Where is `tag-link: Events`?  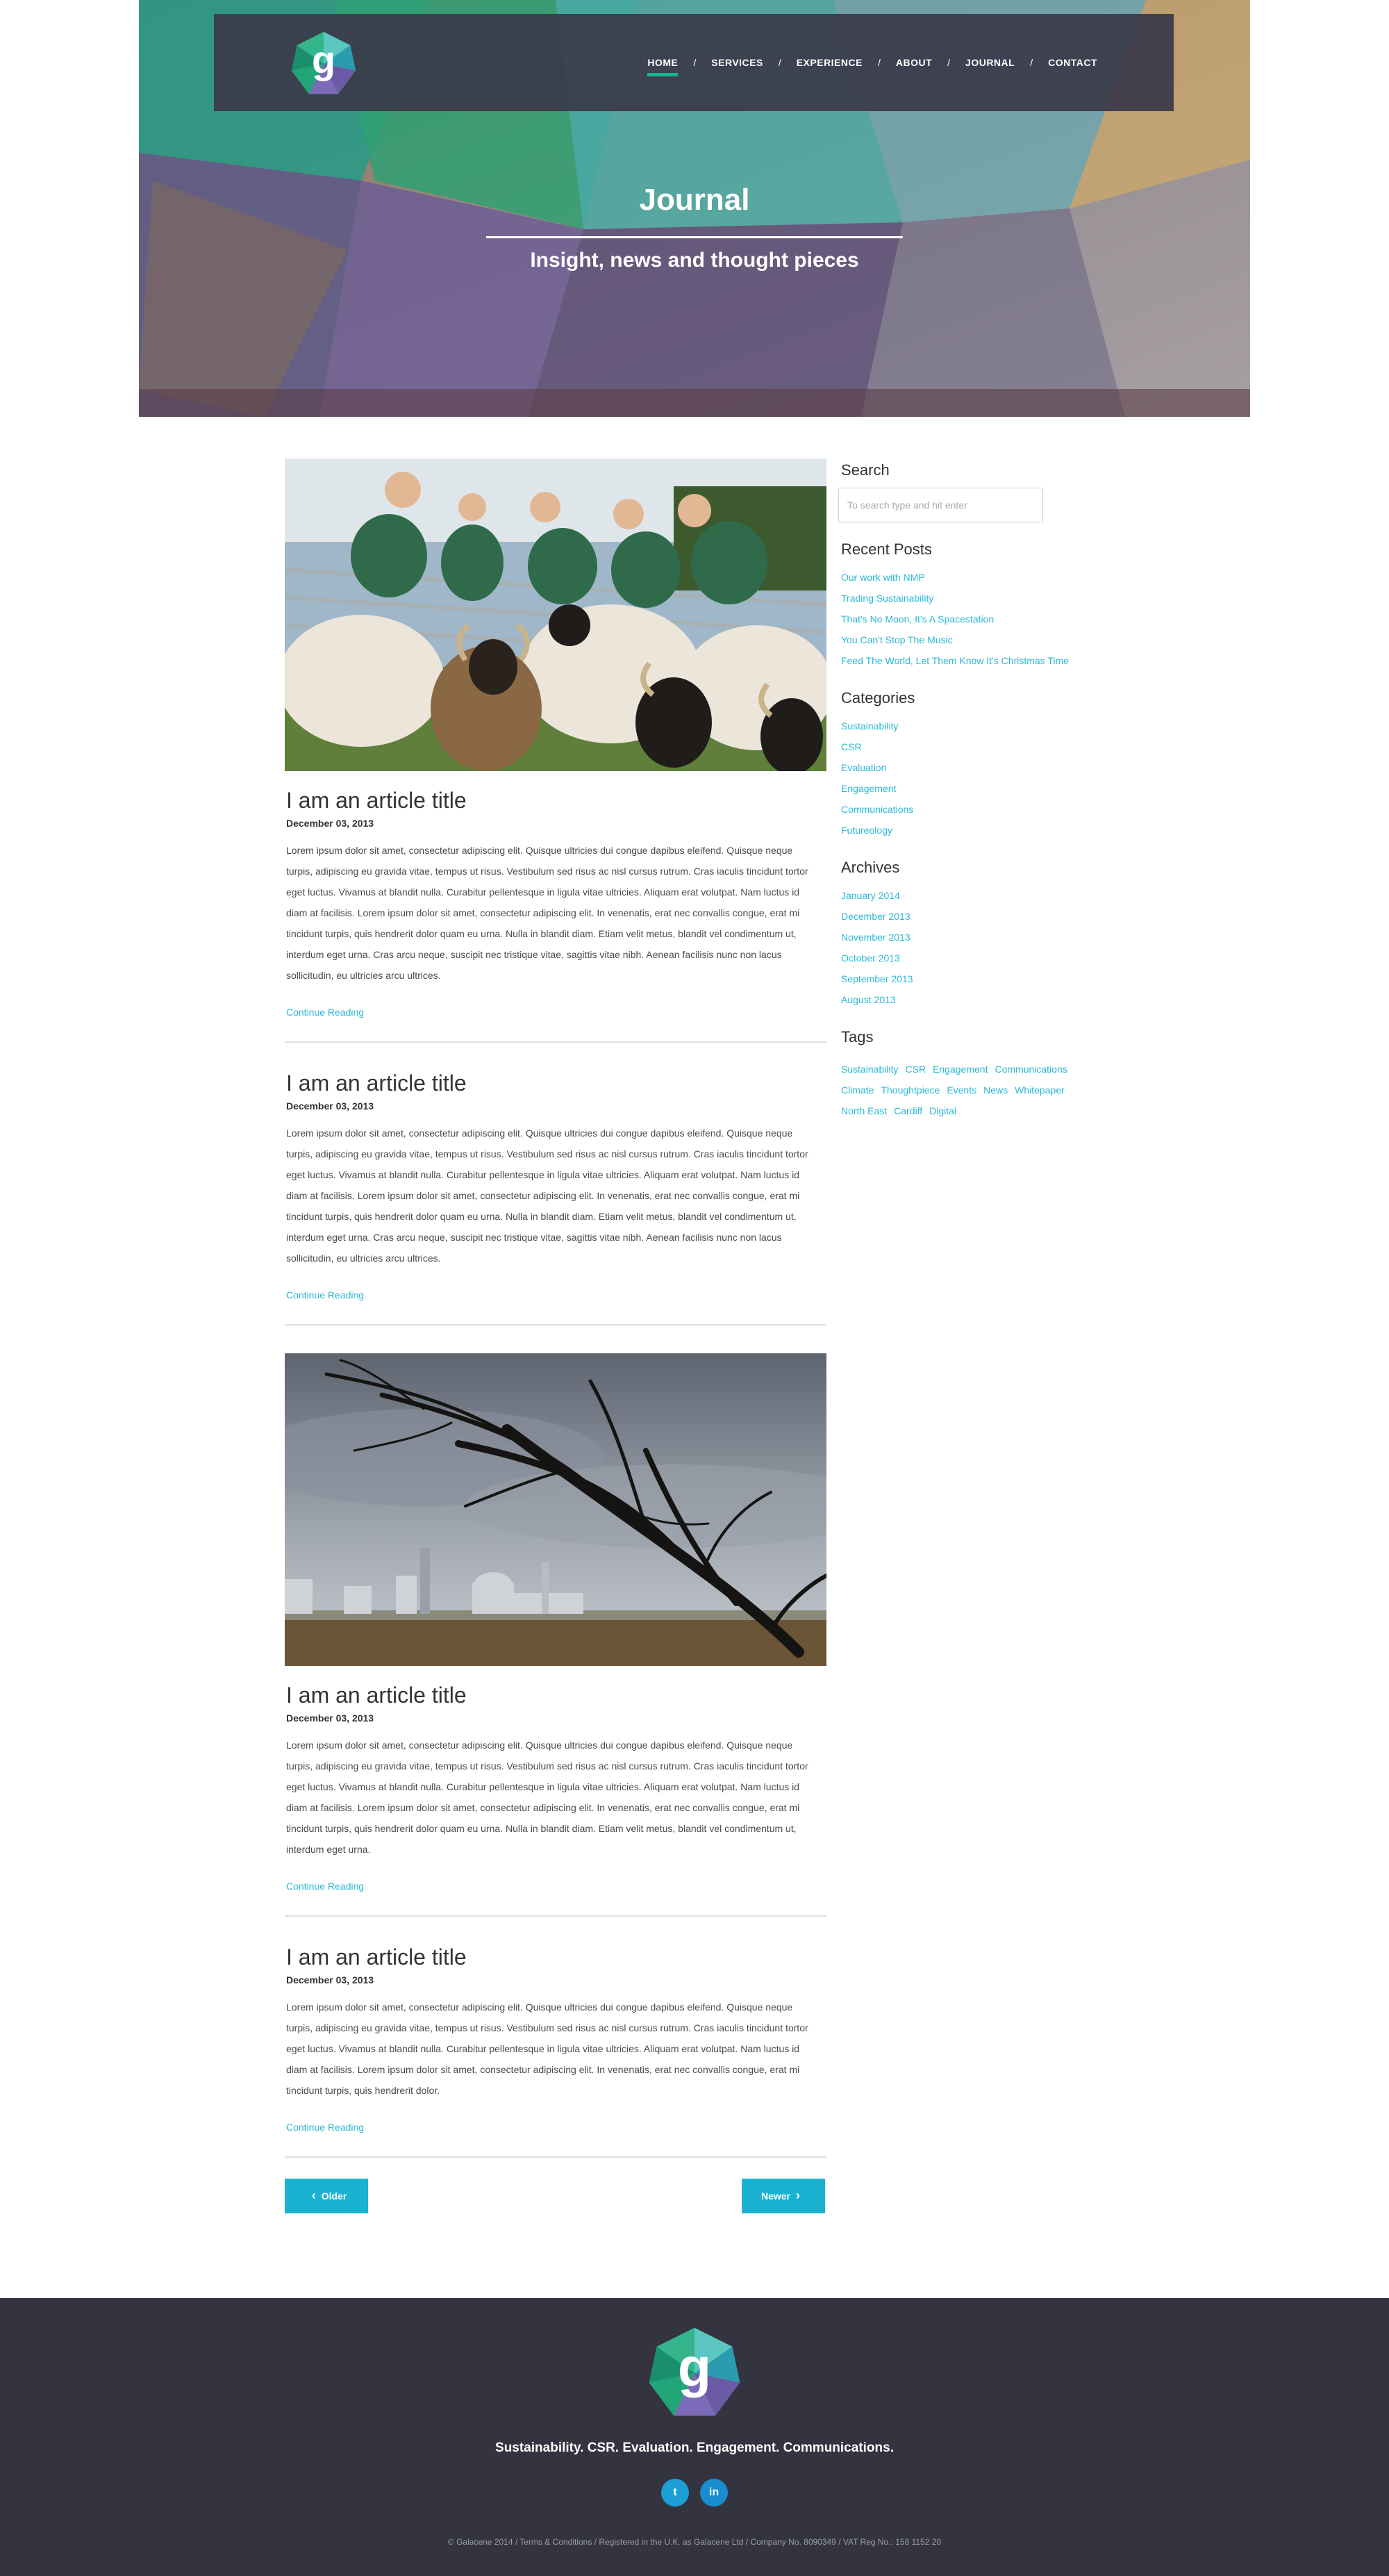 tag-link: Events is located at coordinates (961, 1090).